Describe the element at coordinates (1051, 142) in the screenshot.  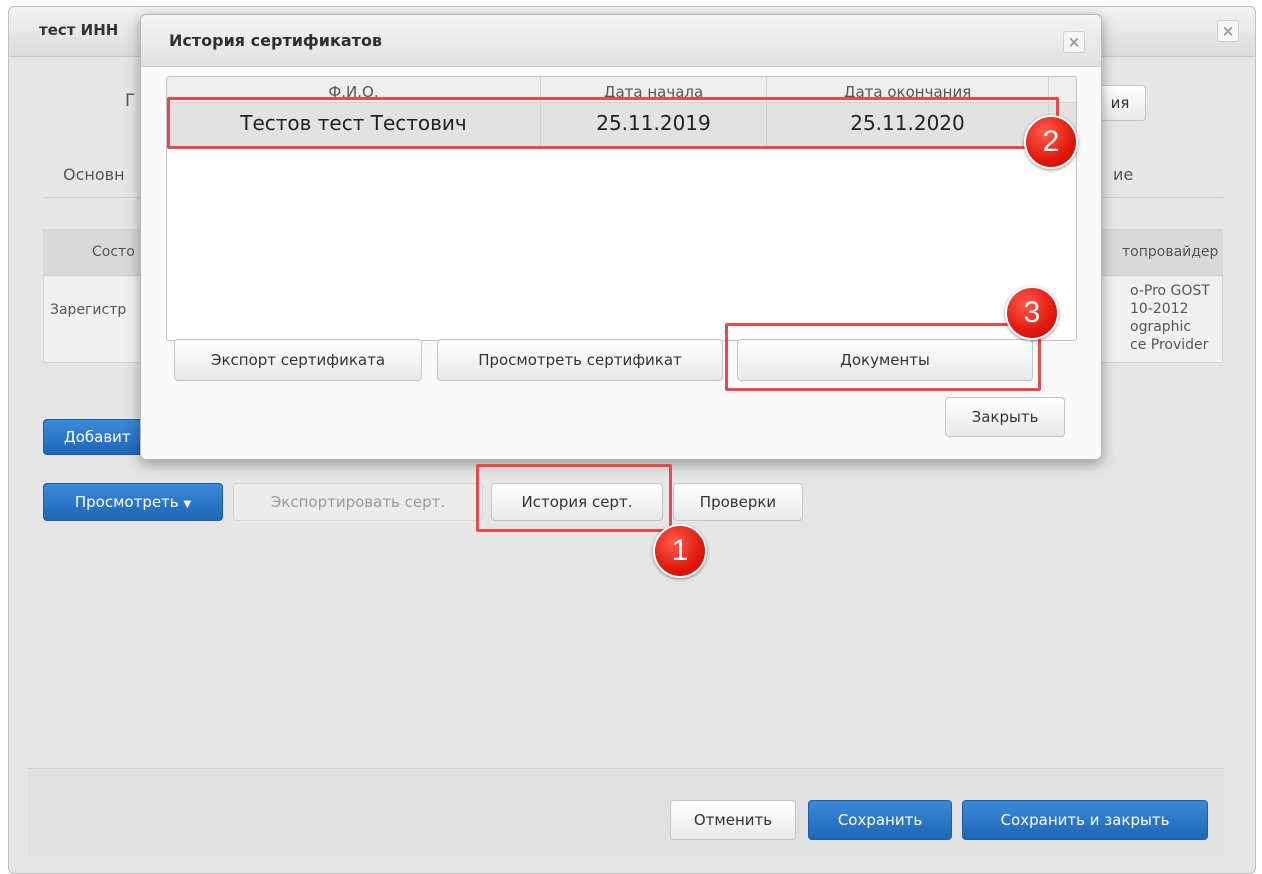
I see `annotation-badge-2: 2` at that location.